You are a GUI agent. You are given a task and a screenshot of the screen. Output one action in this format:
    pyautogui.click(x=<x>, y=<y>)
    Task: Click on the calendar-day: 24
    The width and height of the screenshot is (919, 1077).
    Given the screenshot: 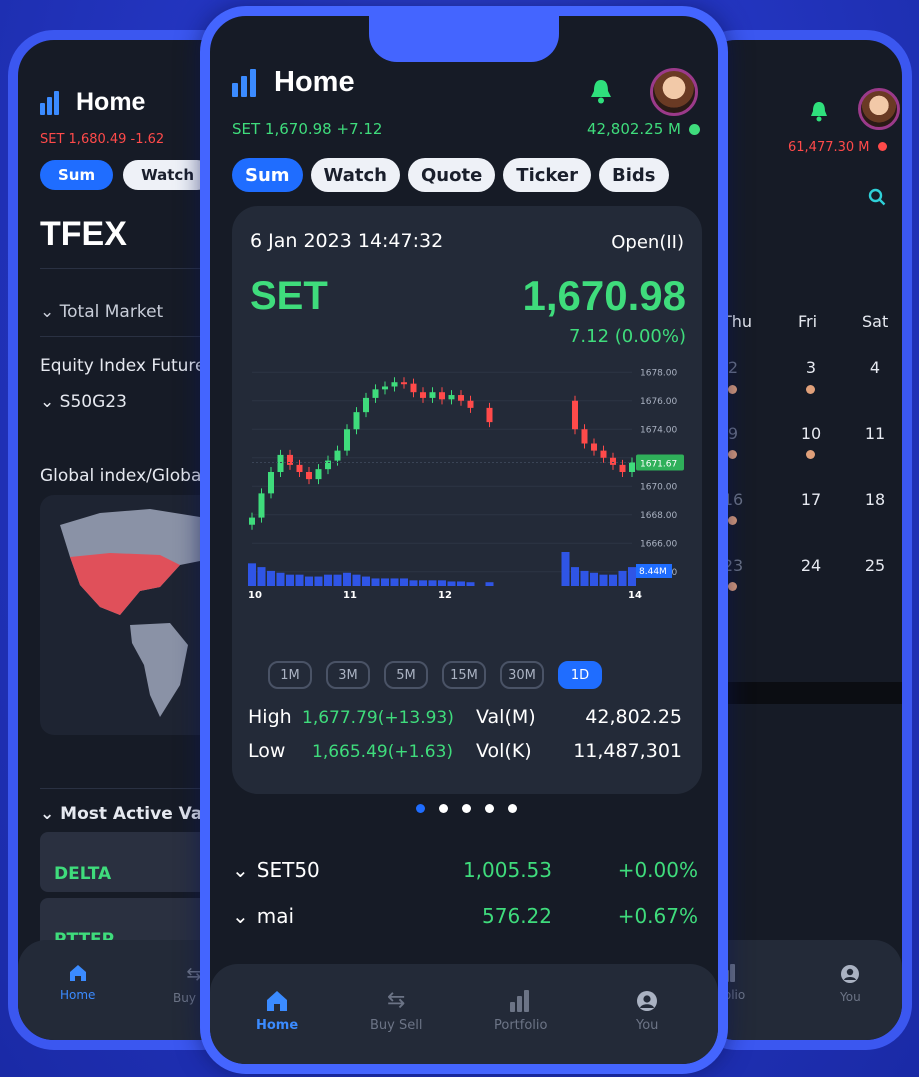 What is the action you would take?
    pyautogui.click(x=811, y=565)
    